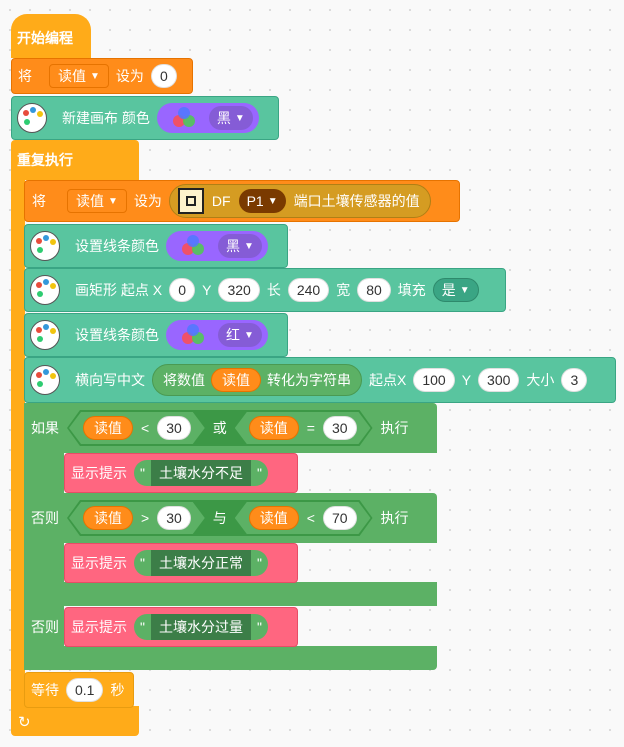 Image resolution: width=624 pixels, height=747 pixels. Describe the element at coordinates (45, 160) in the screenshot. I see `repeat-label-row: 重复执行` at that location.